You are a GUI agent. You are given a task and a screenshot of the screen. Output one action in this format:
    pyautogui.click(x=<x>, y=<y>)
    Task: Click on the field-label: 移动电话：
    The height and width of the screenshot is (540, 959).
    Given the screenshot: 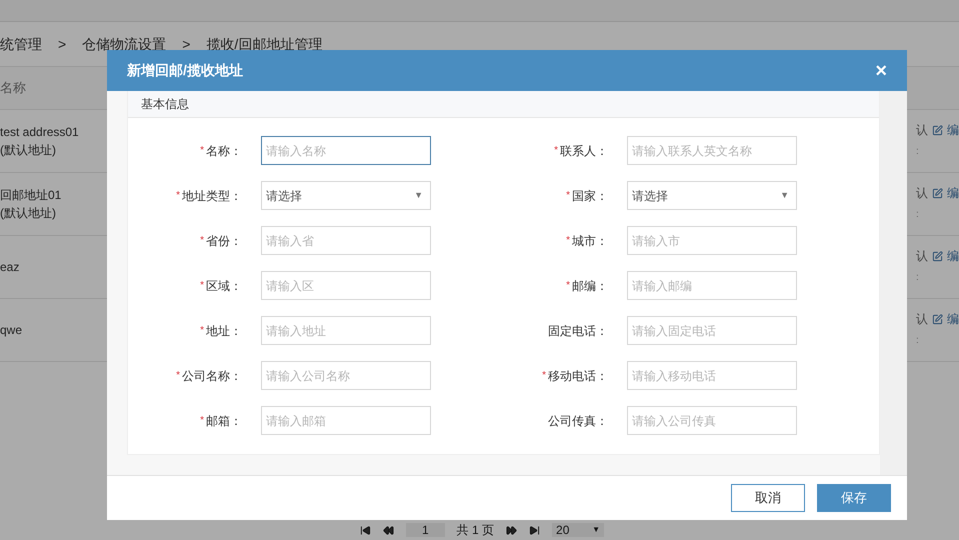 What is the action you would take?
    pyautogui.click(x=578, y=376)
    